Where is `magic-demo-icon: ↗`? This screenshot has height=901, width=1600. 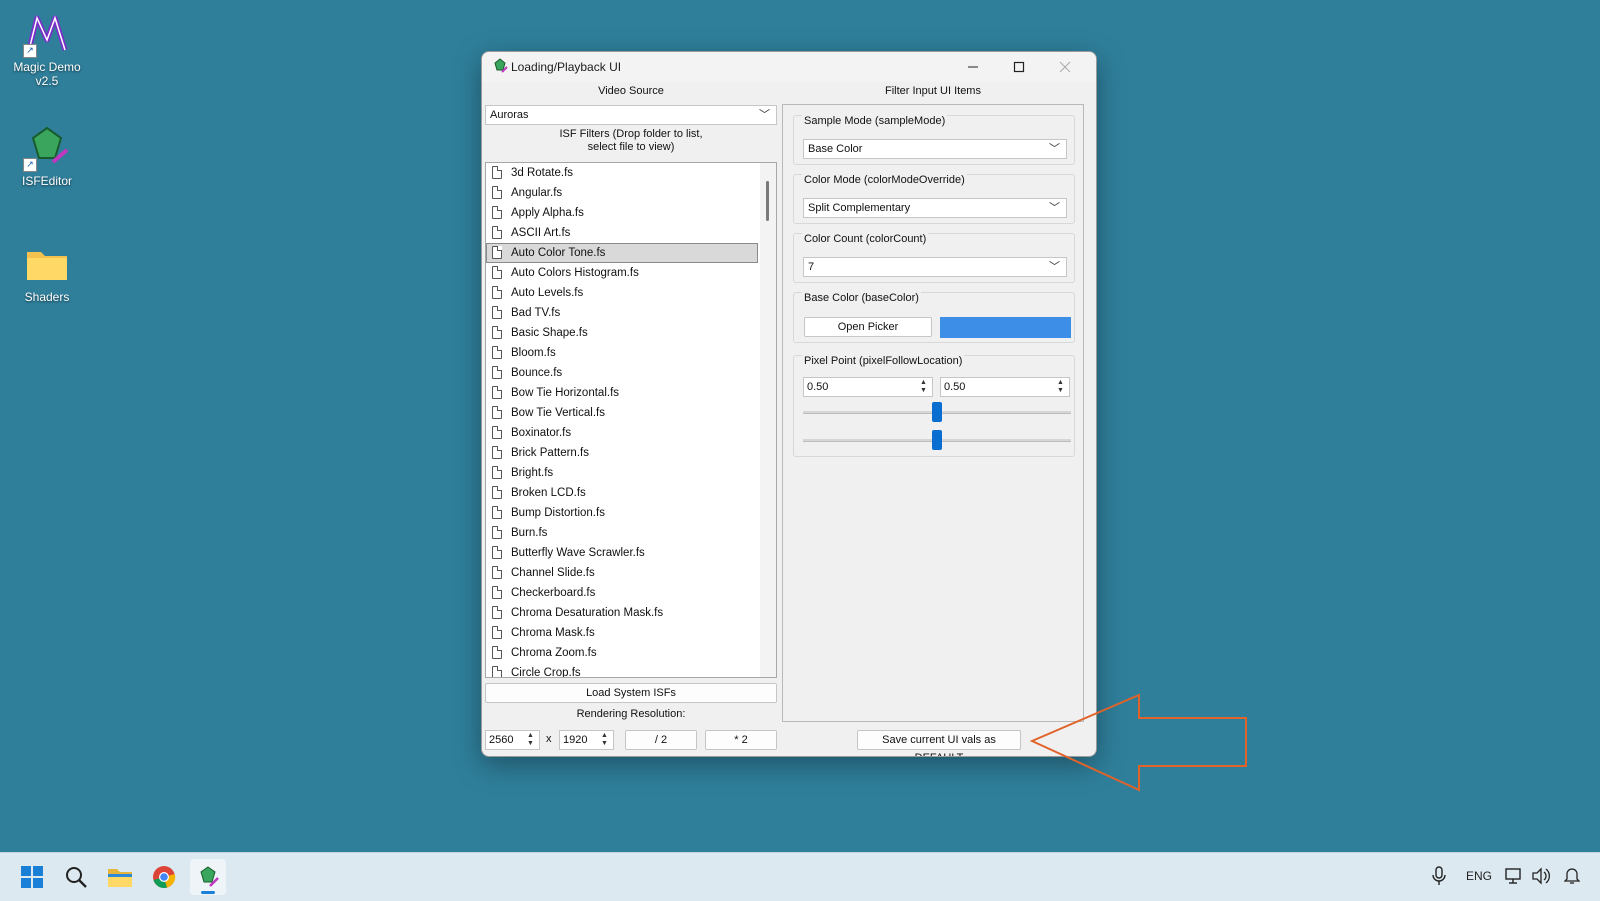
magic-demo-icon: ↗ is located at coordinates (47, 34).